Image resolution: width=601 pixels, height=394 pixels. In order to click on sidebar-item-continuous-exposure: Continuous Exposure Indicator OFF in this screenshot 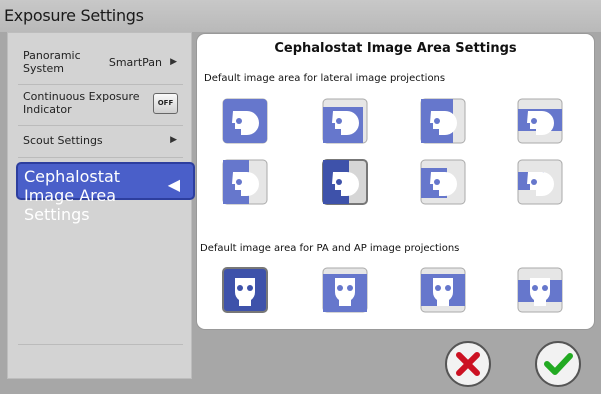, I will do `click(99, 106)`.